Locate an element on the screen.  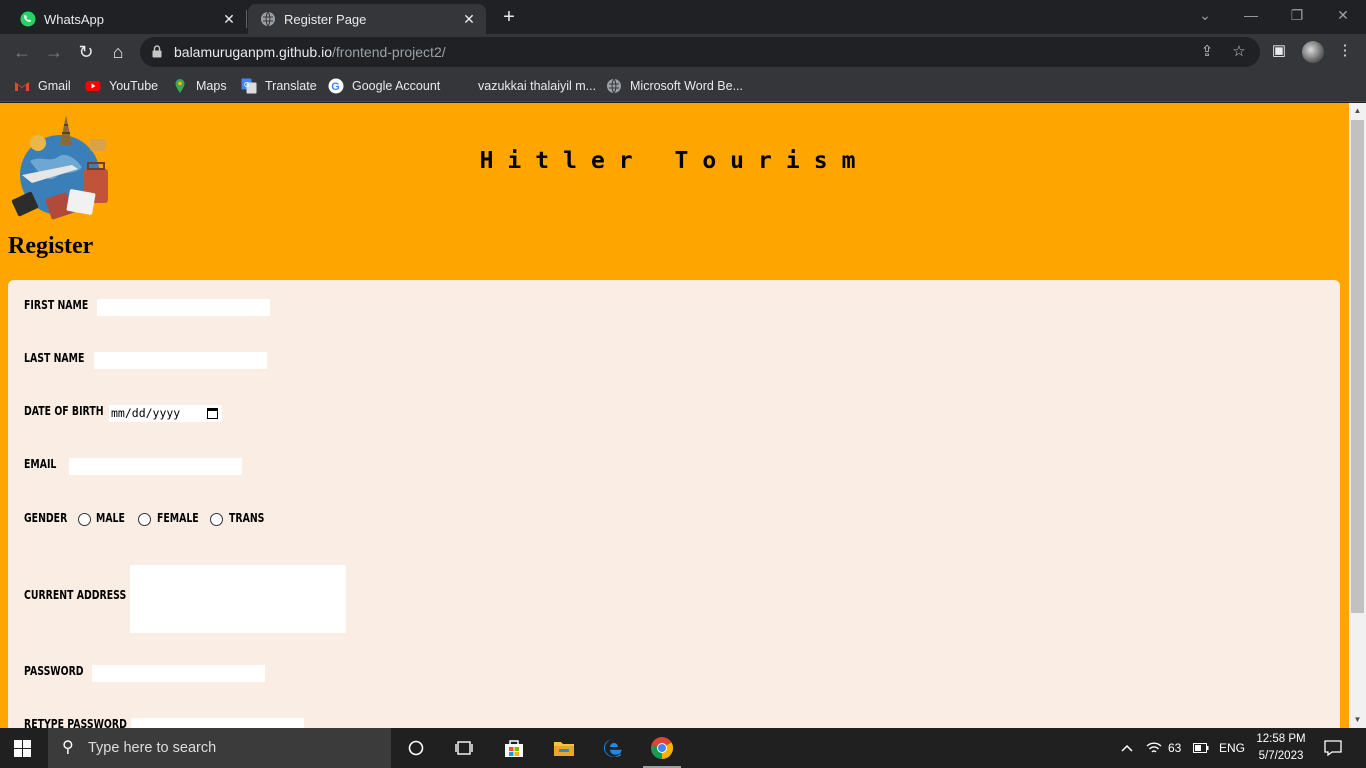
home-icon: ⌂ is located at coordinates (118, 52).